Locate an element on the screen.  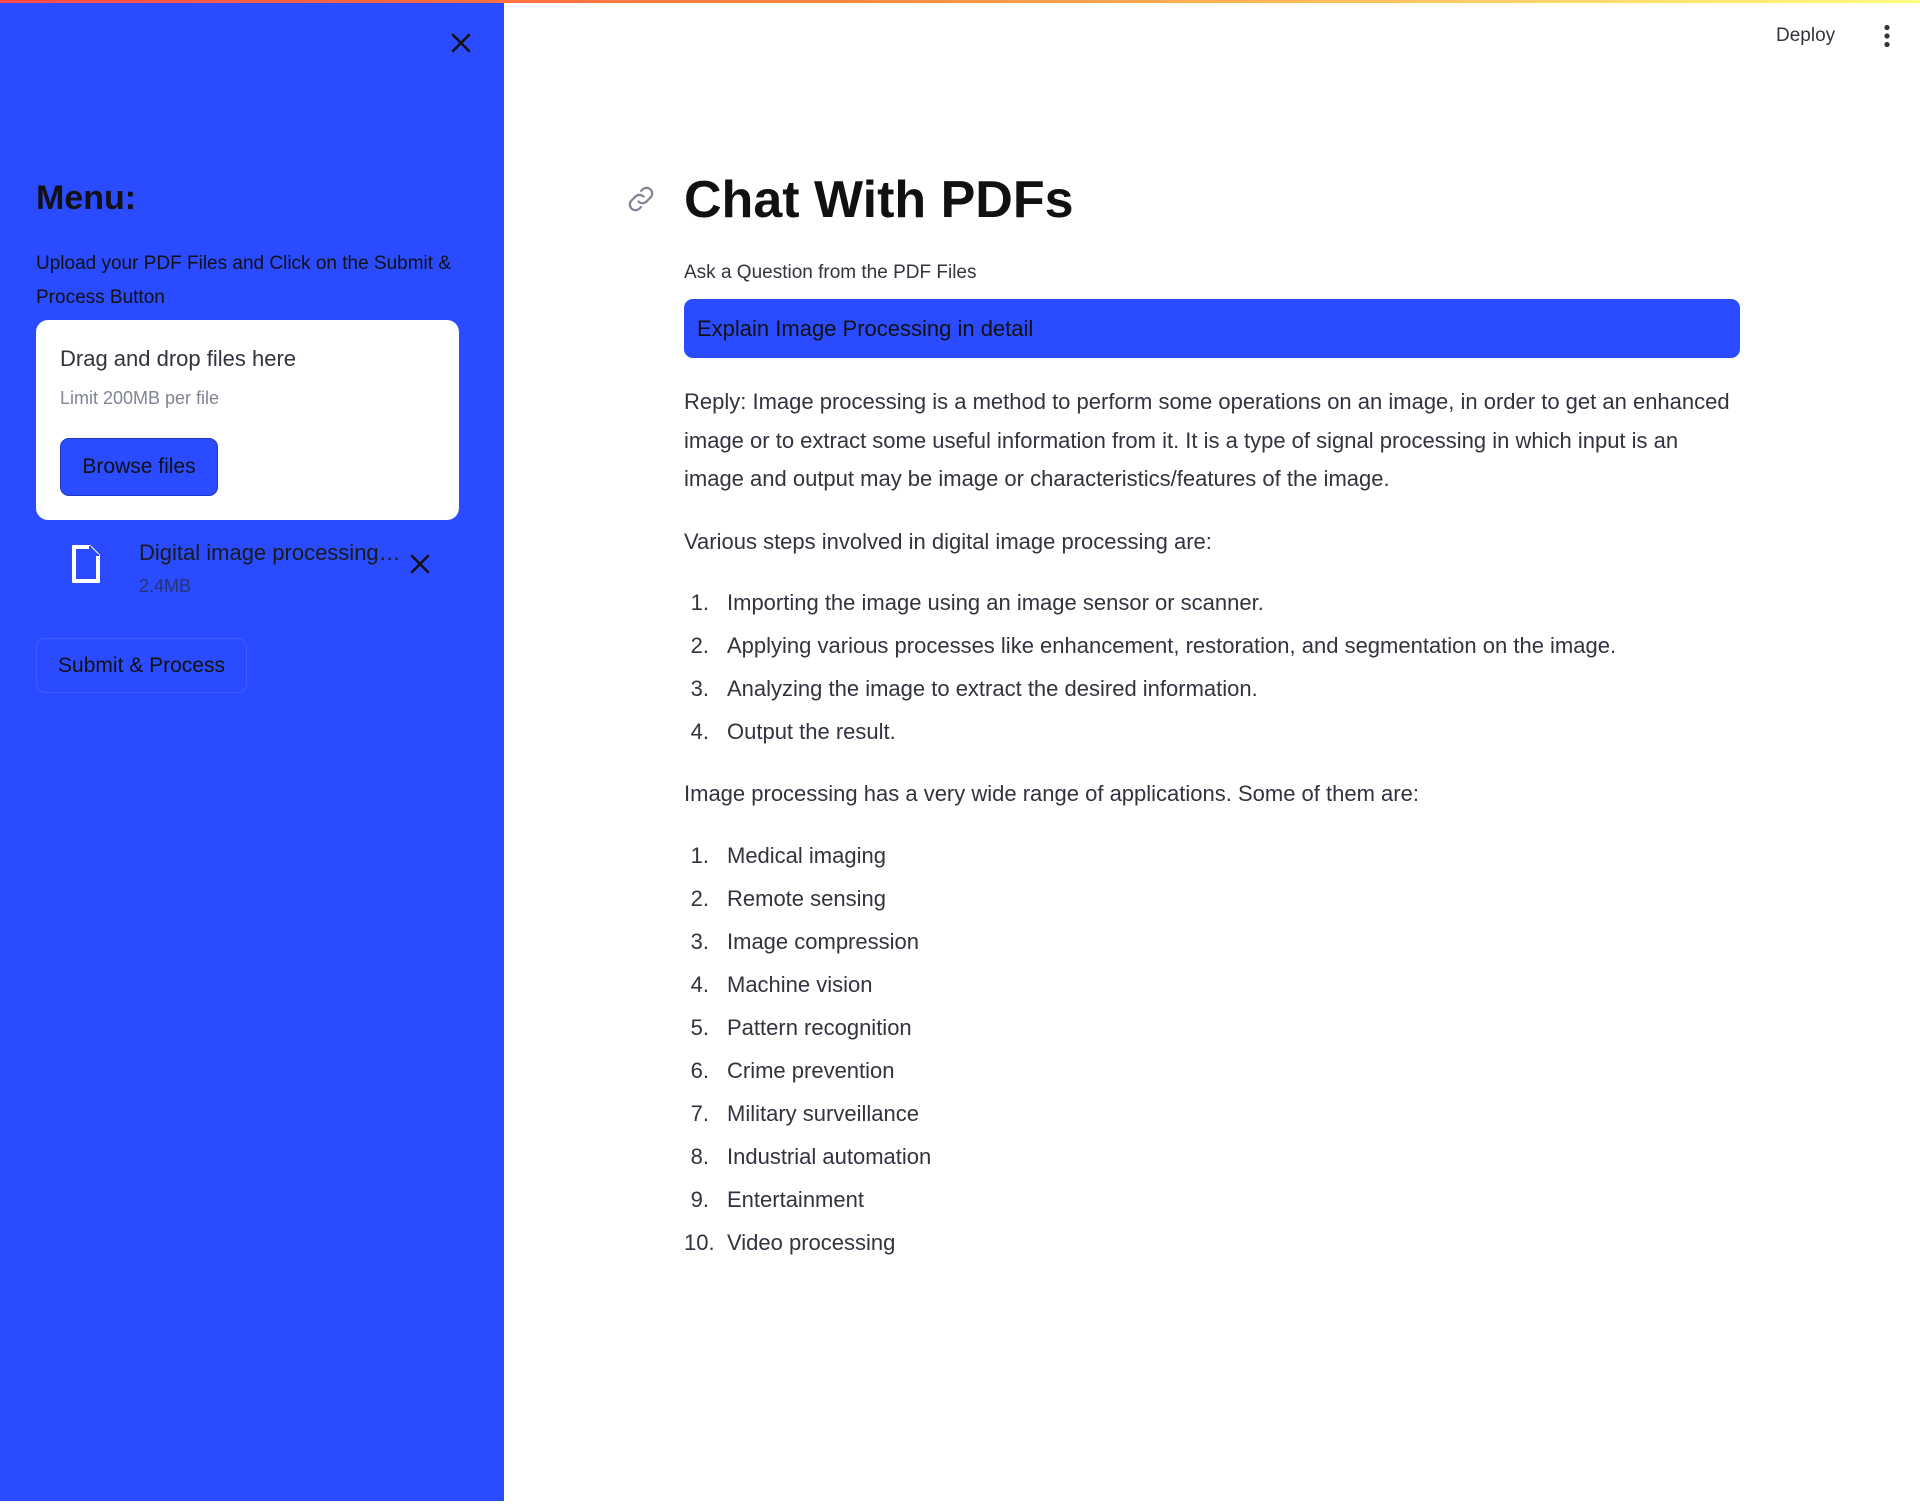
uploaded-file-size: 2.4MB is located at coordinates (165, 586).